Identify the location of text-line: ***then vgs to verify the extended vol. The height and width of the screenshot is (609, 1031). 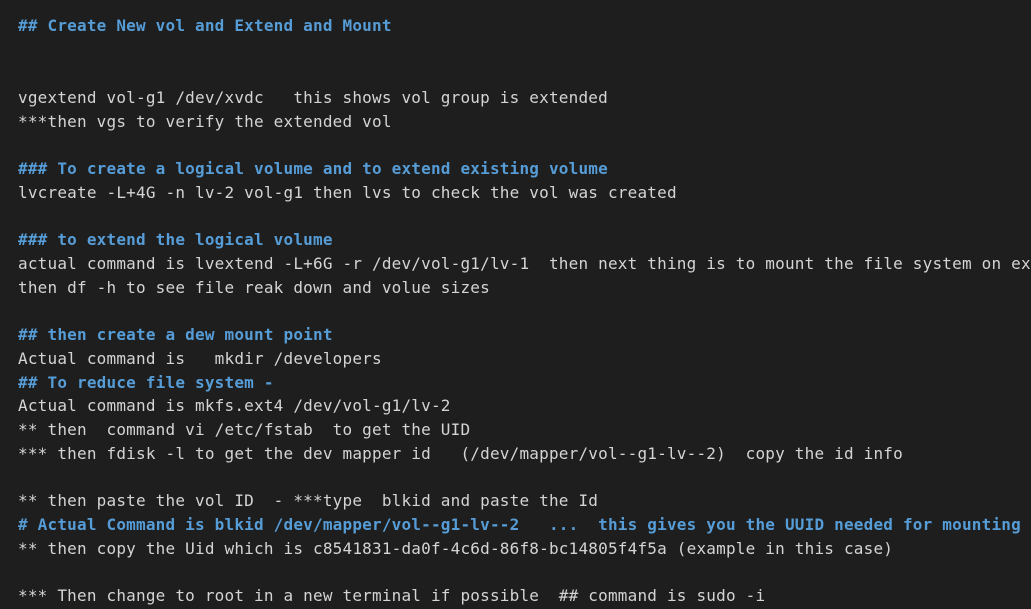
(205, 121).